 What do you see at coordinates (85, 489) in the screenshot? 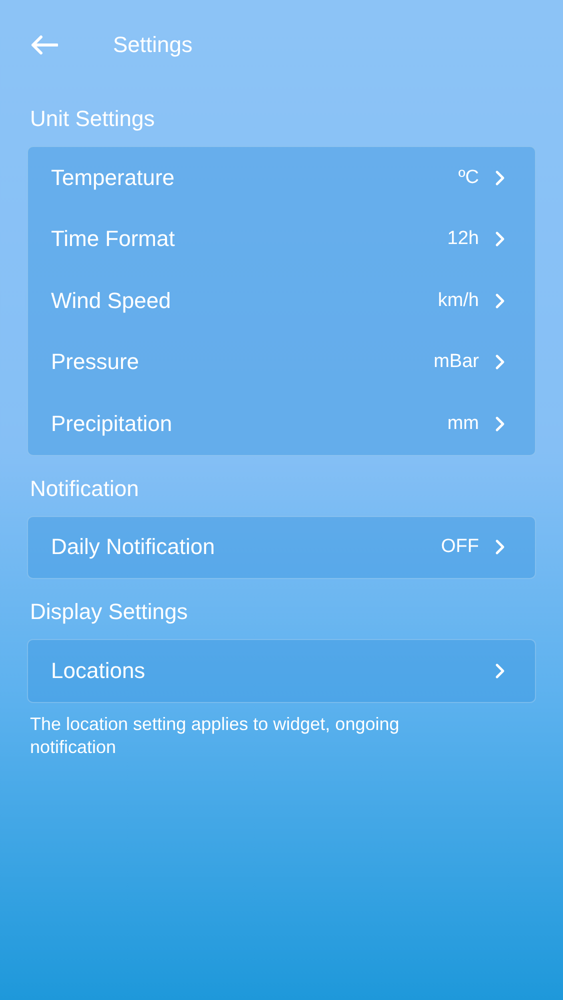
I see `section-title: Notification` at bounding box center [85, 489].